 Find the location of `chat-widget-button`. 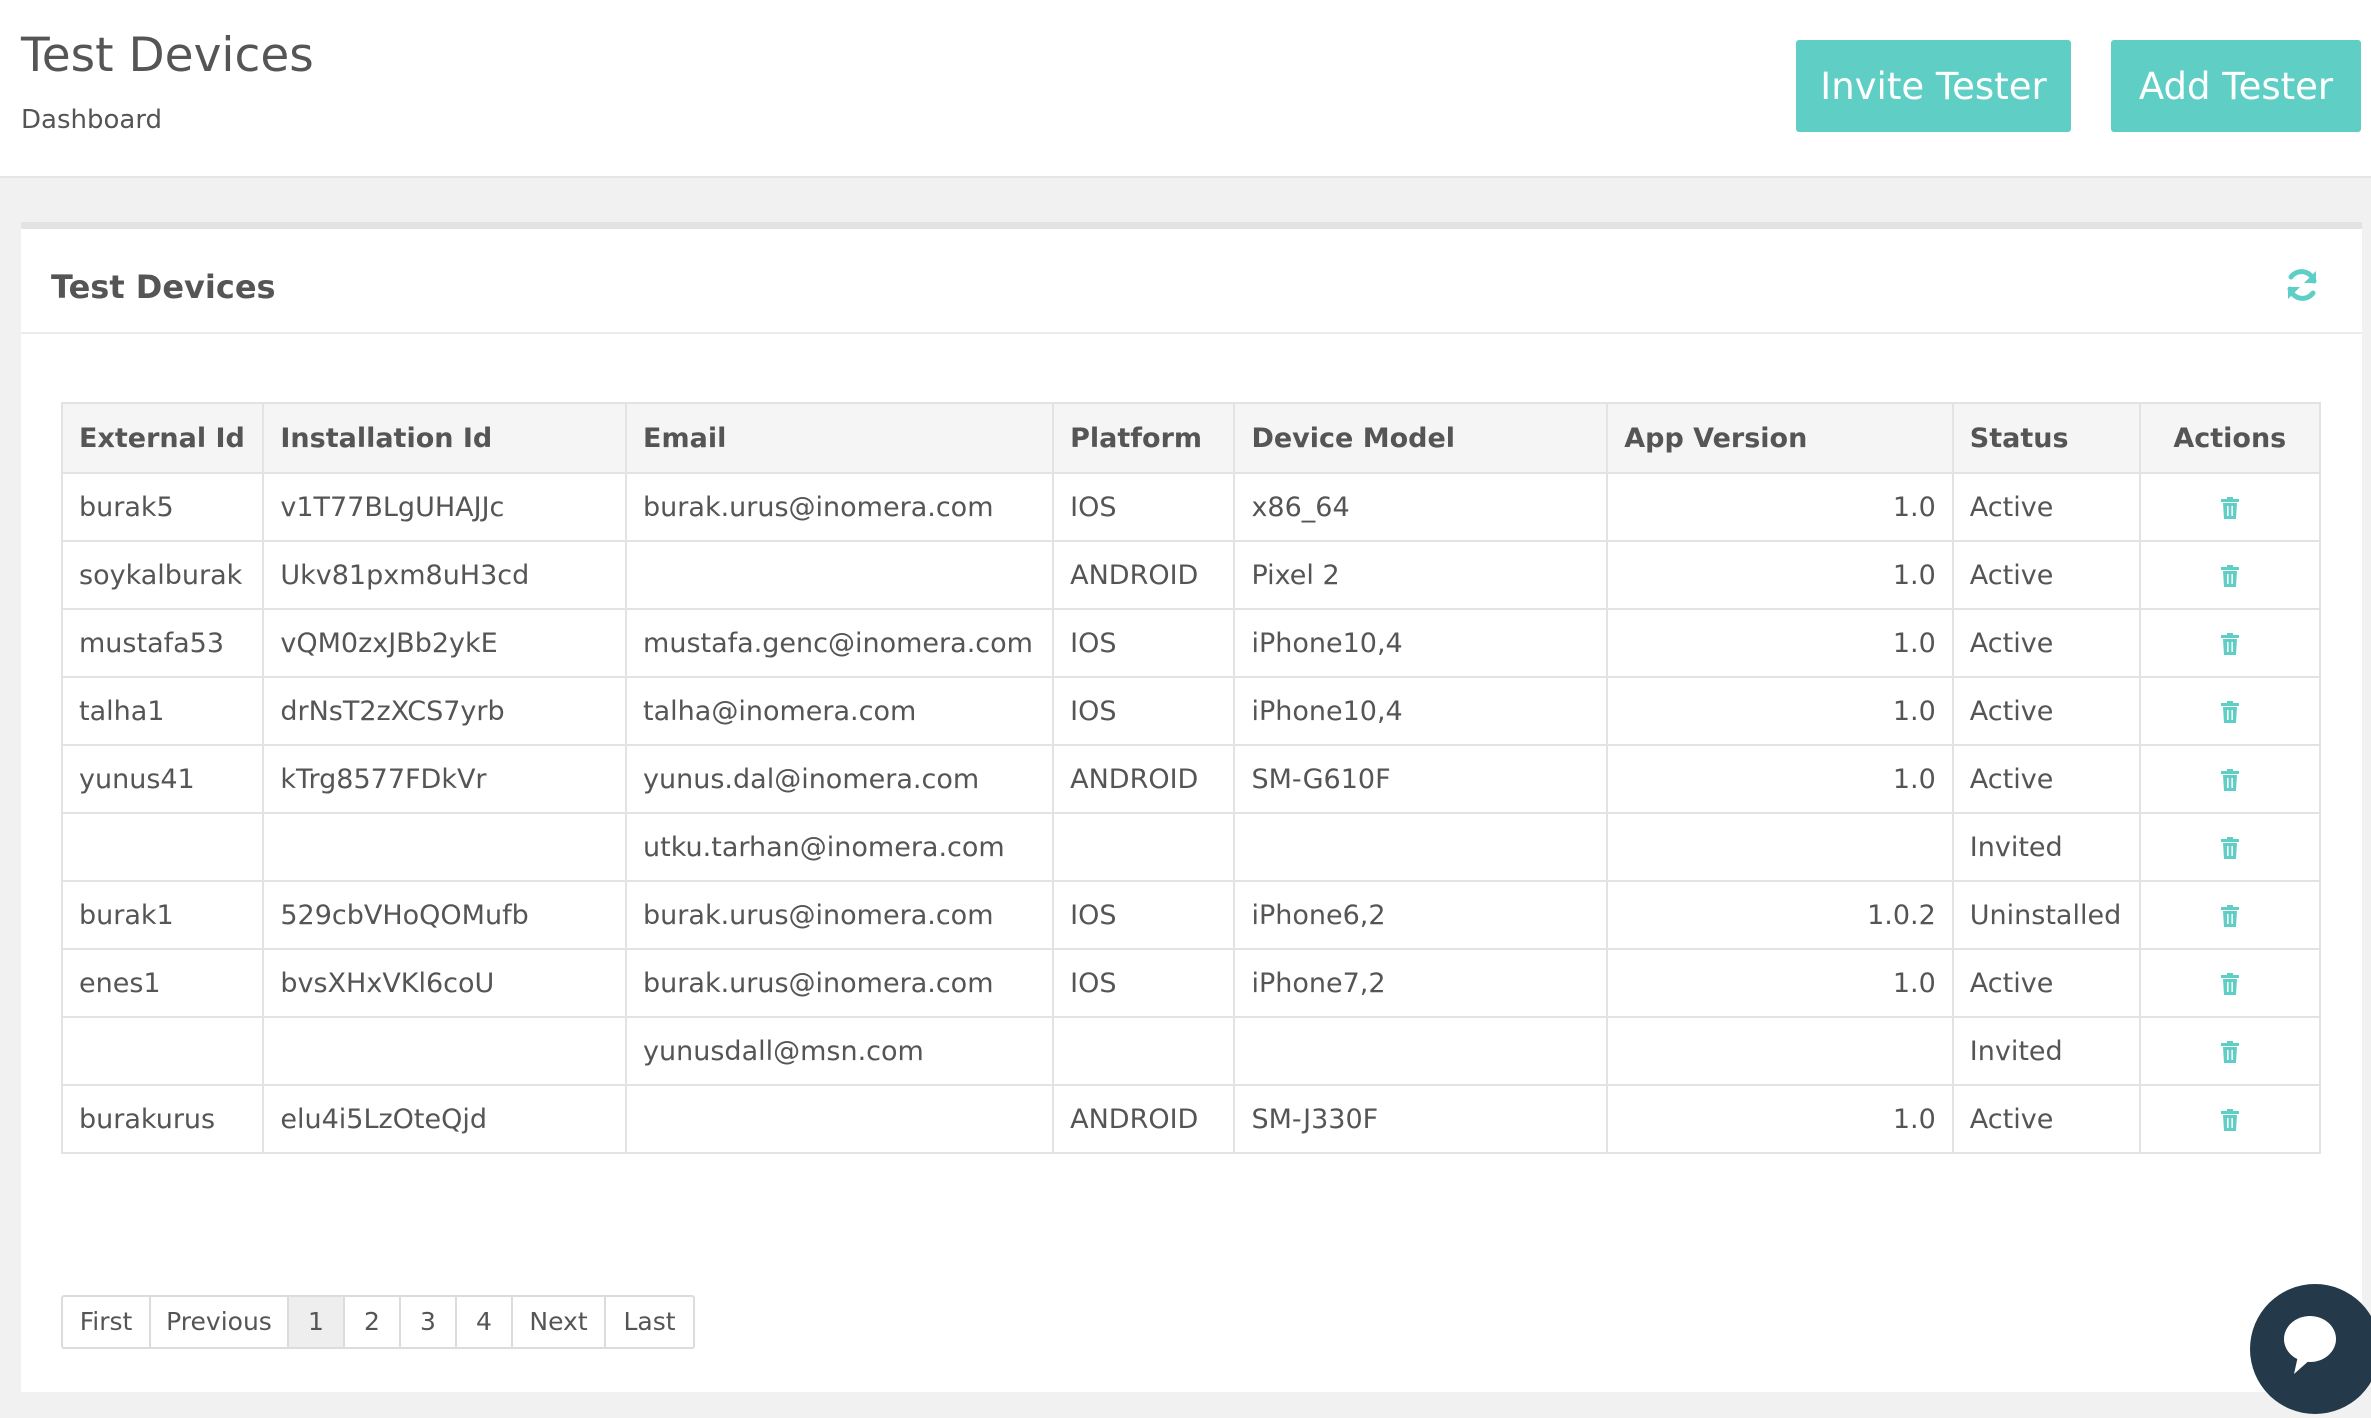

chat-widget-button is located at coordinates (2310, 1349).